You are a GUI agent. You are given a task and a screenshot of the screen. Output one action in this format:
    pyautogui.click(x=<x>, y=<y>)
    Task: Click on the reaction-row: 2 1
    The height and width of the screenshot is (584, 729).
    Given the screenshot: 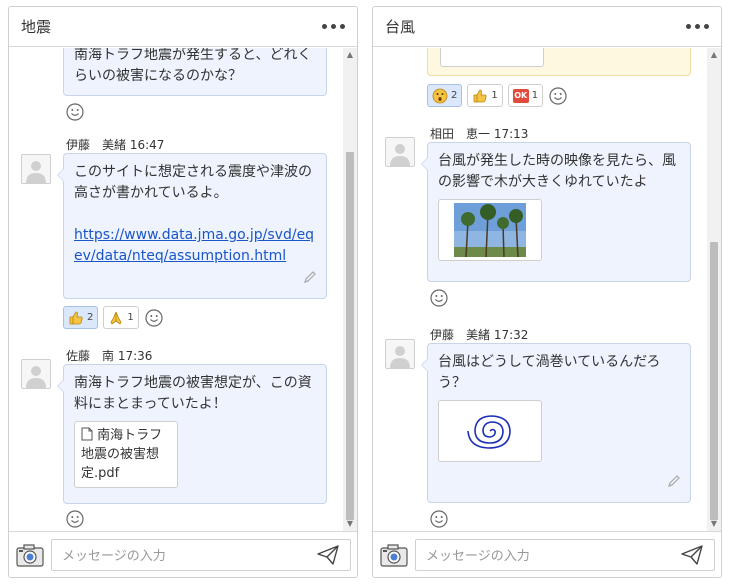 What is the action you would take?
    pyautogui.click(x=113, y=317)
    